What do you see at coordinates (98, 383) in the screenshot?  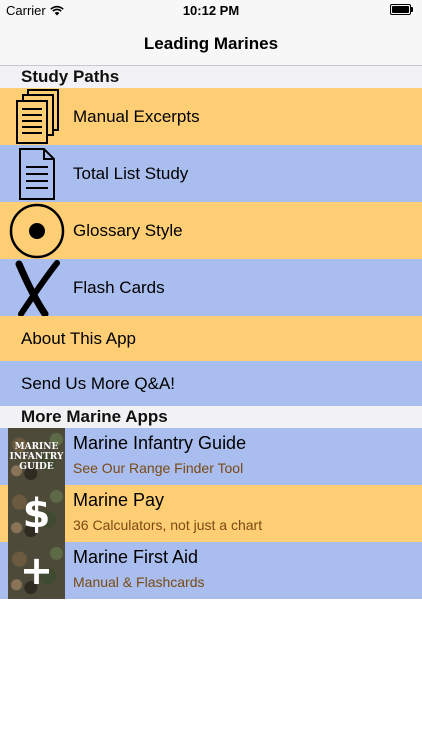 I see `row-label: Send Us More Q&A!` at bounding box center [98, 383].